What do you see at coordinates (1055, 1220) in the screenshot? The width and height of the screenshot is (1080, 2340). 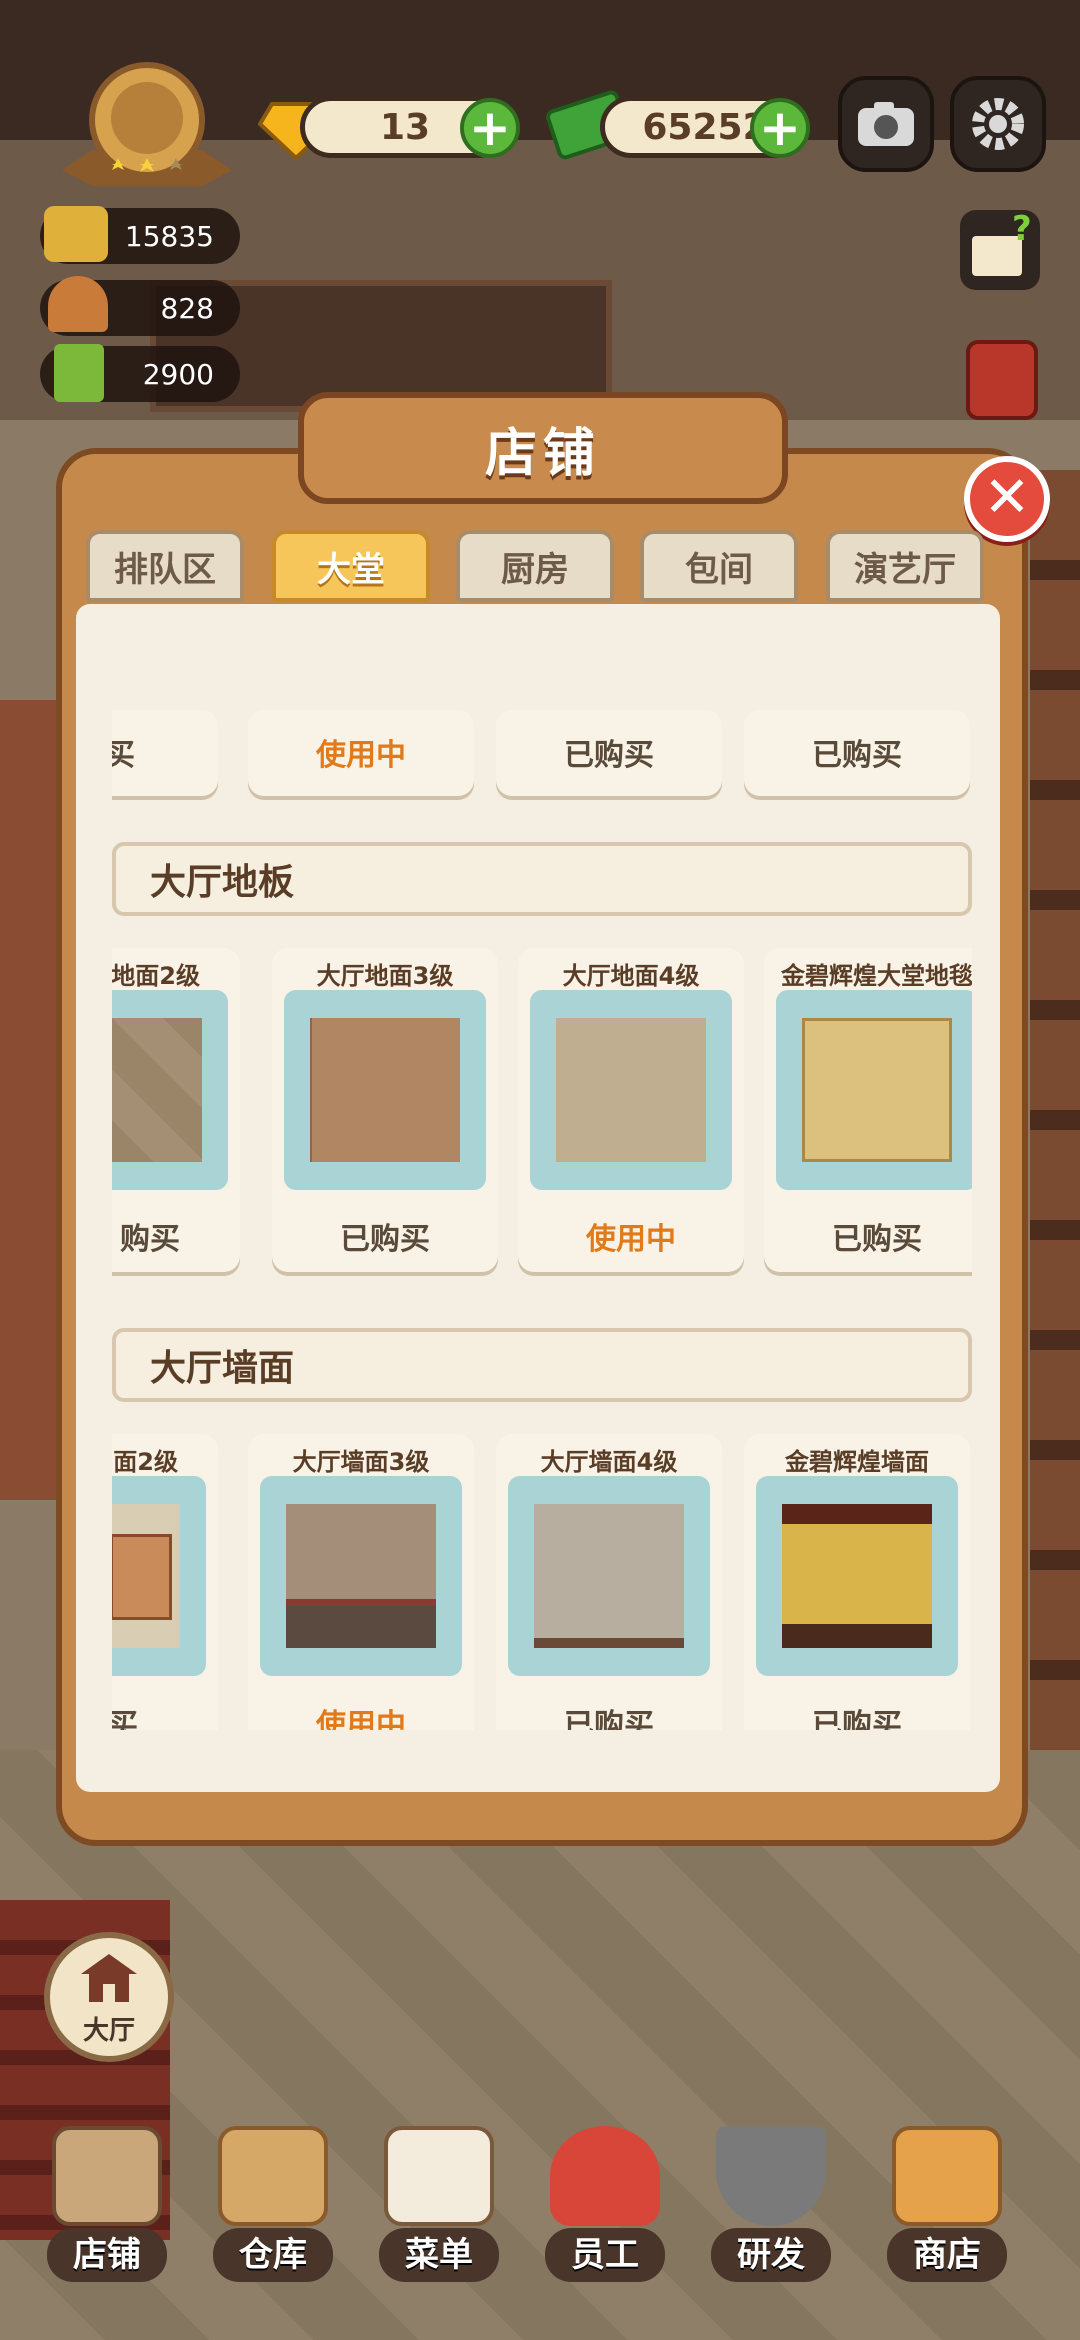 I see `right-wall` at bounding box center [1055, 1220].